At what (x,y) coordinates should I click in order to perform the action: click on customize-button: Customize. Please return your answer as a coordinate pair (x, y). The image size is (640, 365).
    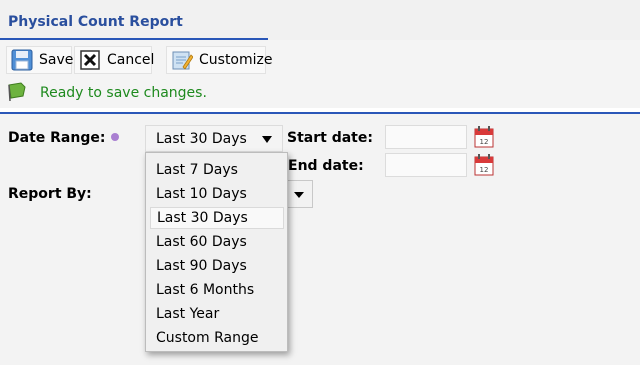
    Looking at the image, I should click on (219, 60).